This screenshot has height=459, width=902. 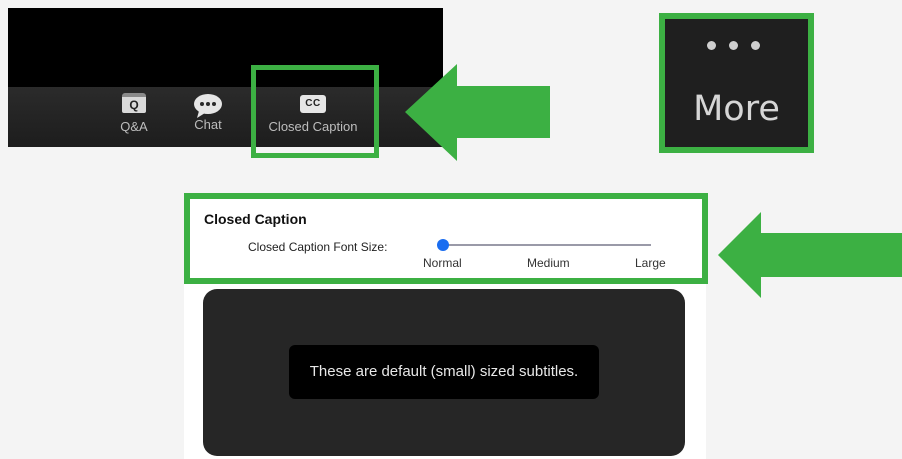 I want to click on chat-bubble-icon, so click(x=208, y=105).